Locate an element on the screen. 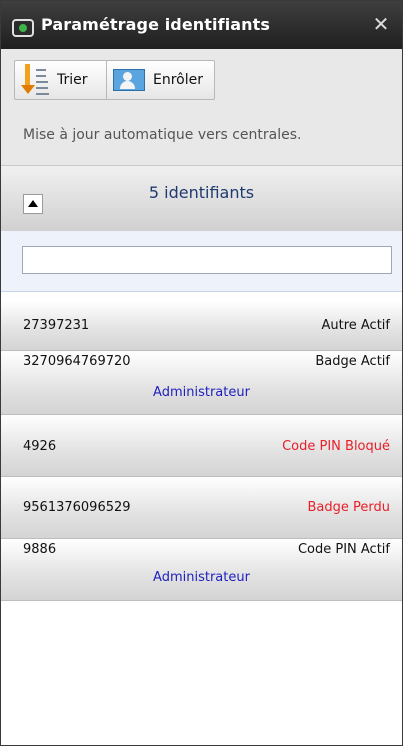 This screenshot has width=403, height=746. sort-icon is located at coordinates (35, 80).